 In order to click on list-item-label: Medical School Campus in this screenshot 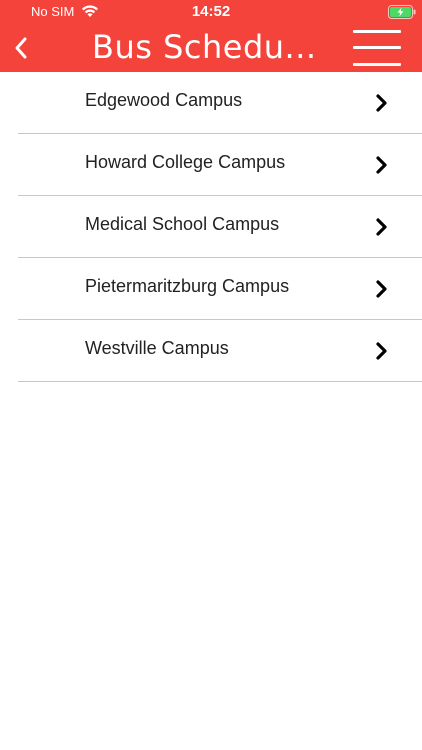, I will do `click(182, 224)`.